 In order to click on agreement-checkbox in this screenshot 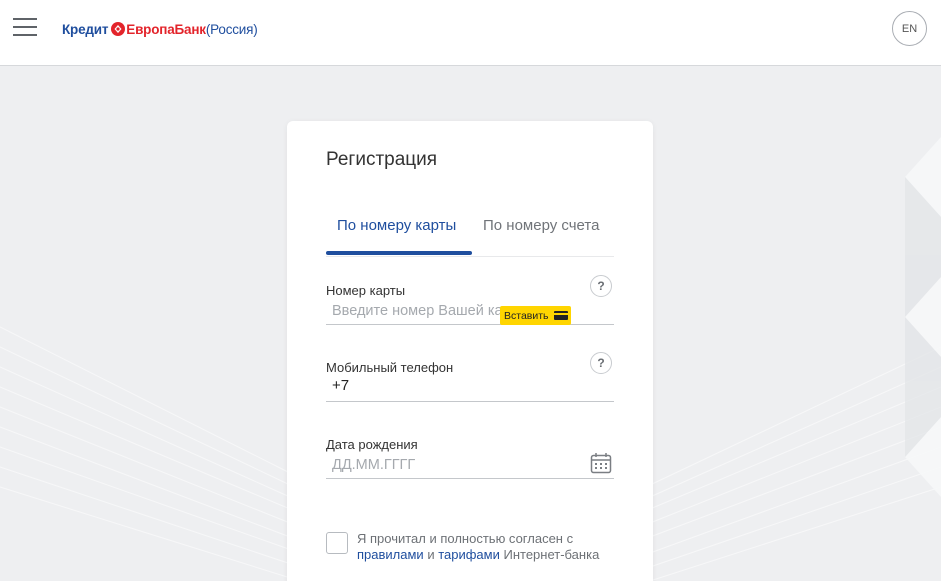, I will do `click(337, 543)`.